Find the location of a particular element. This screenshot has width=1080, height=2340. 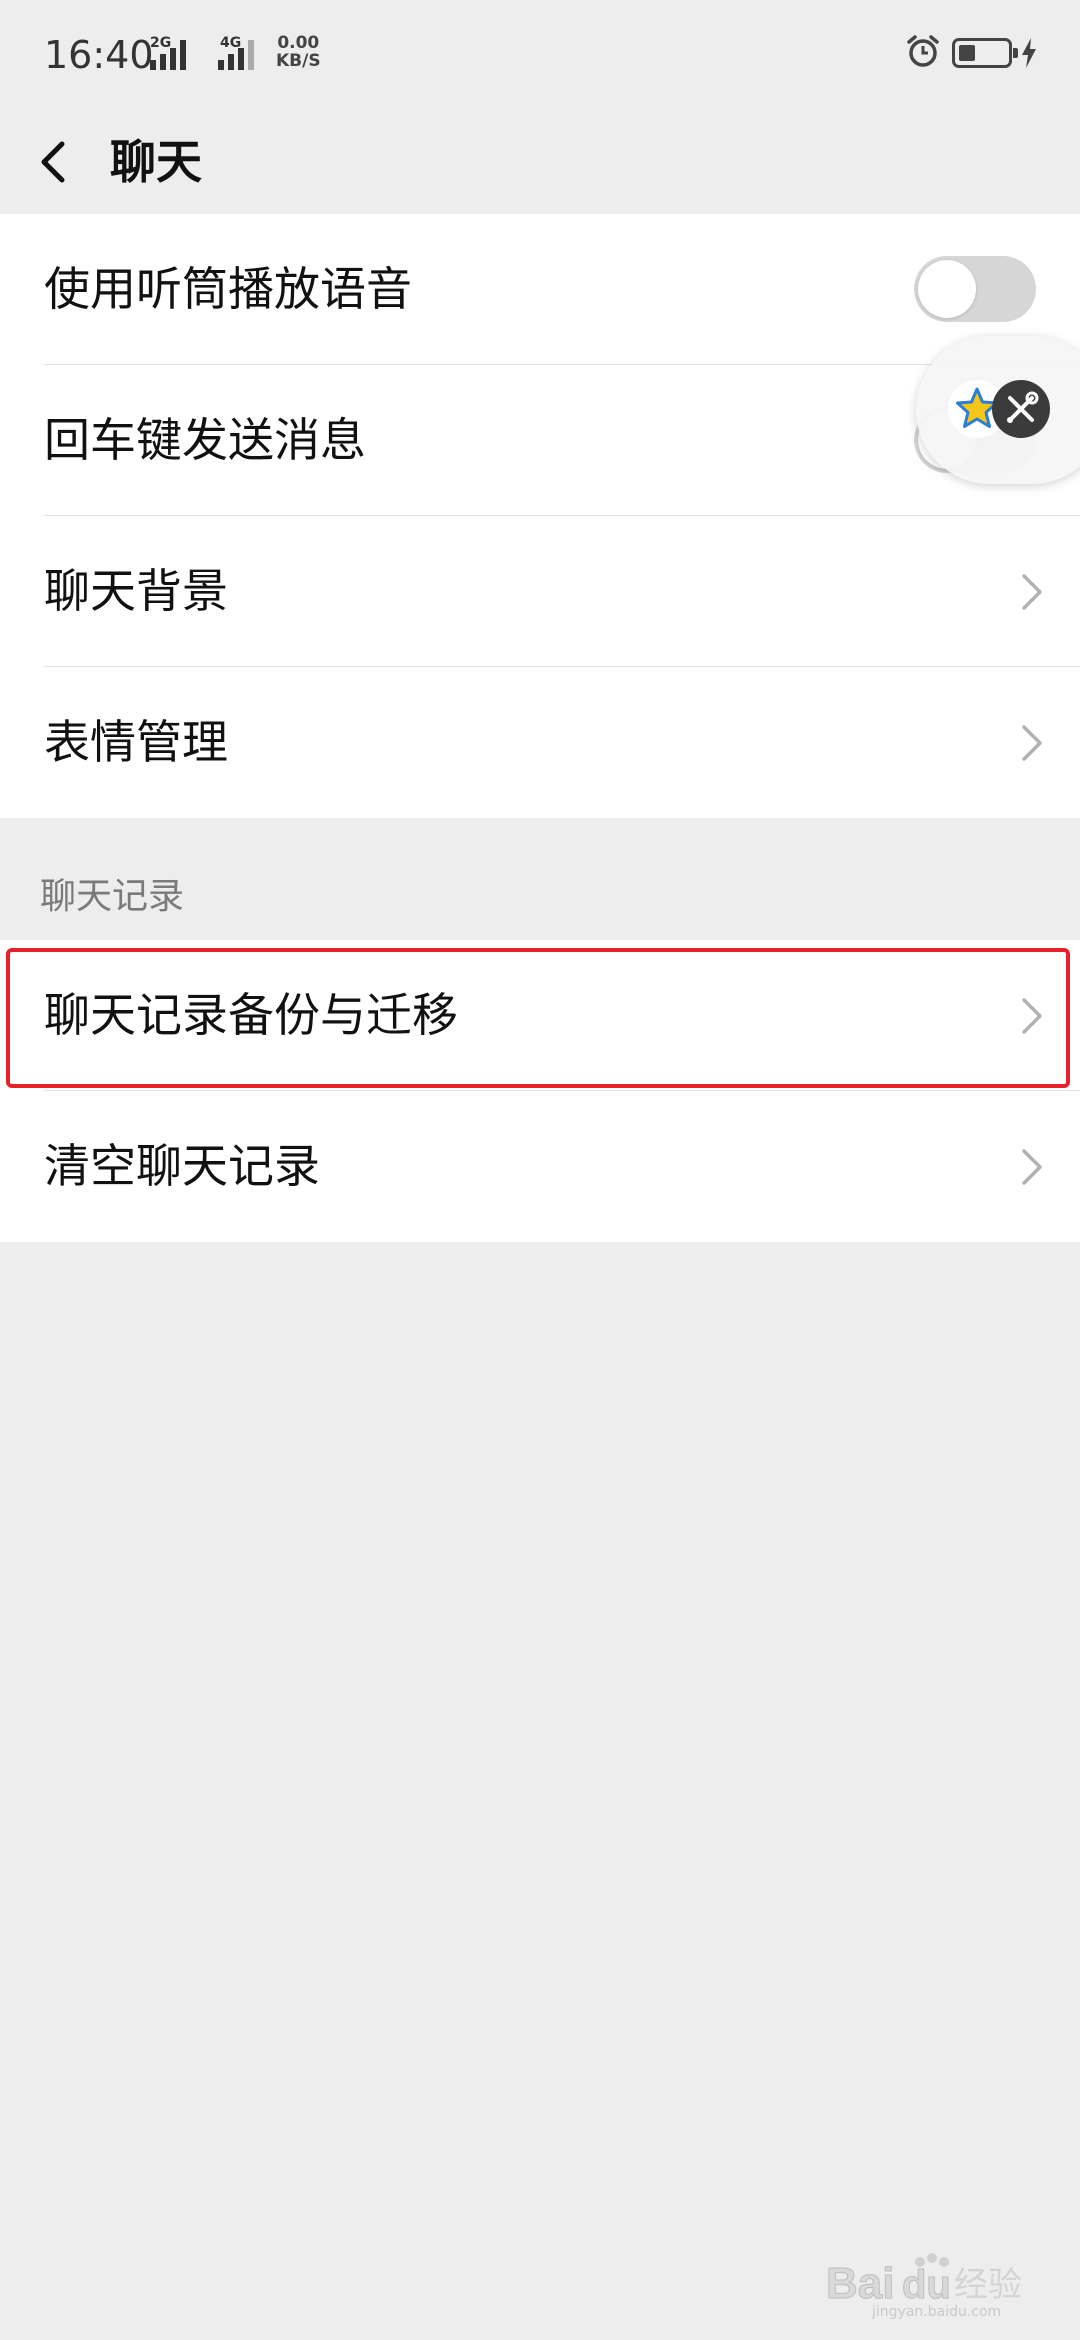

floating-assistant-bubble is located at coordinates (998, 410).